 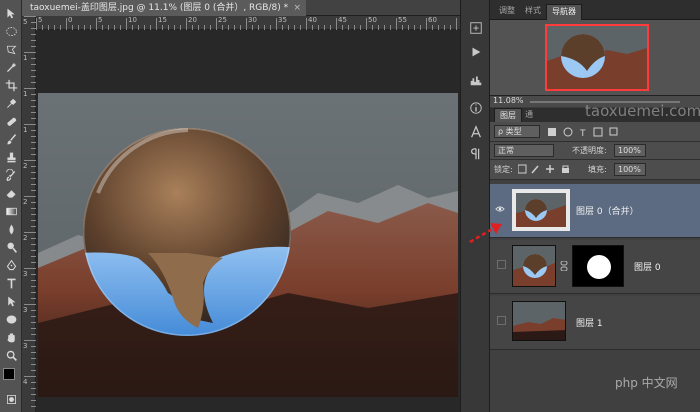 What do you see at coordinates (11, 193) in the screenshot?
I see `eraser-icon` at bounding box center [11, 193].